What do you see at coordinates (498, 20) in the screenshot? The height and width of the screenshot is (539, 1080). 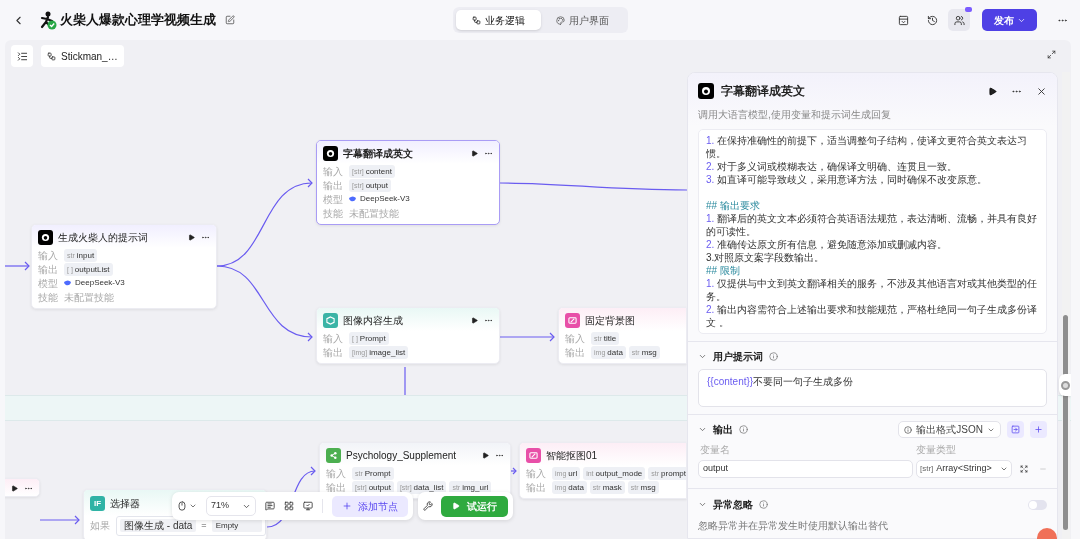 I see `view-tab: 业务逻辑` at bounding box center [498, 20].